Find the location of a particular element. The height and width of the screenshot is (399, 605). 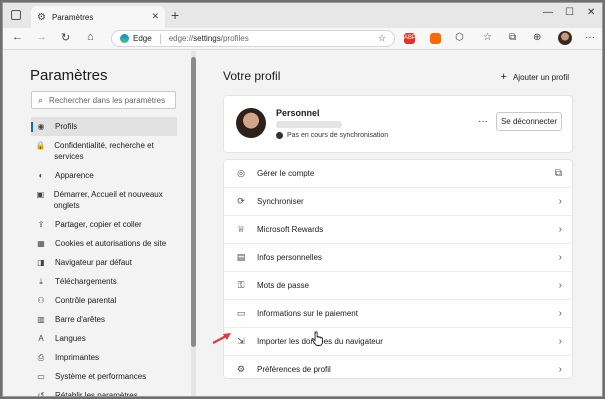

sidebar-item: A Langues is located at coordinates (104, 338).